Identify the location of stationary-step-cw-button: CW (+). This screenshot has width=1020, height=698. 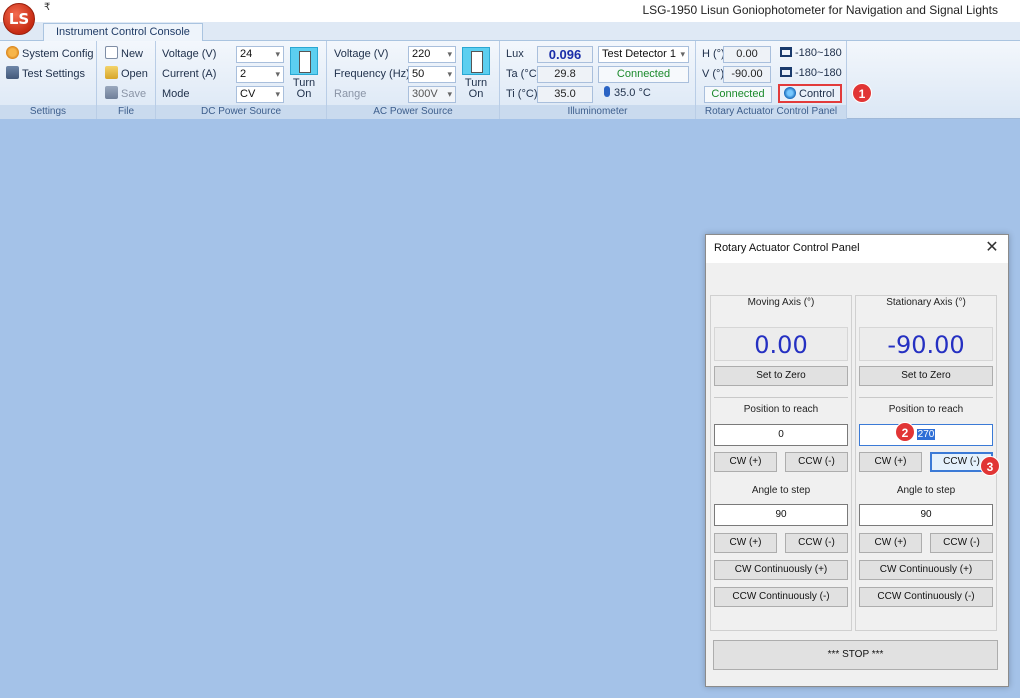
(890, 543).